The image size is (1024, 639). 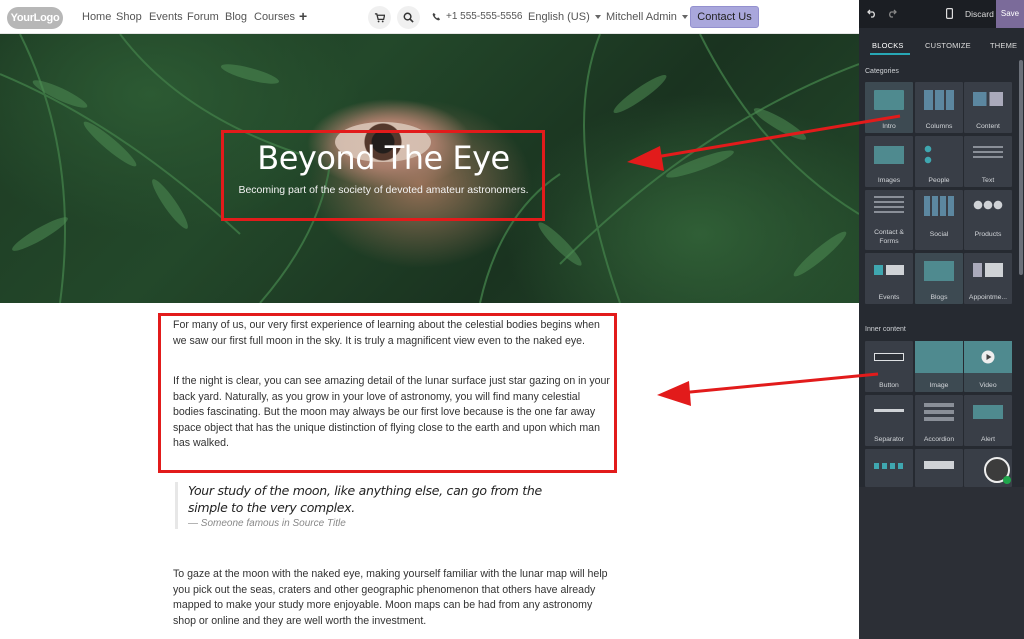 What do you see at coordinates (939, 439) in the screenshot?
I see `block-label: Accordion` at bounding box center [939, 439].